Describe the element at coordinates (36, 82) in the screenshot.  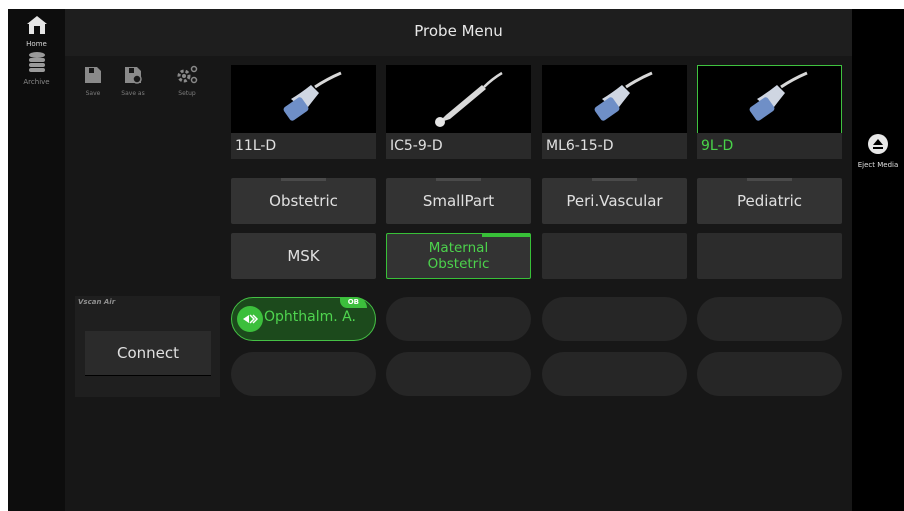
I see `archive-label: Archive` at that location.